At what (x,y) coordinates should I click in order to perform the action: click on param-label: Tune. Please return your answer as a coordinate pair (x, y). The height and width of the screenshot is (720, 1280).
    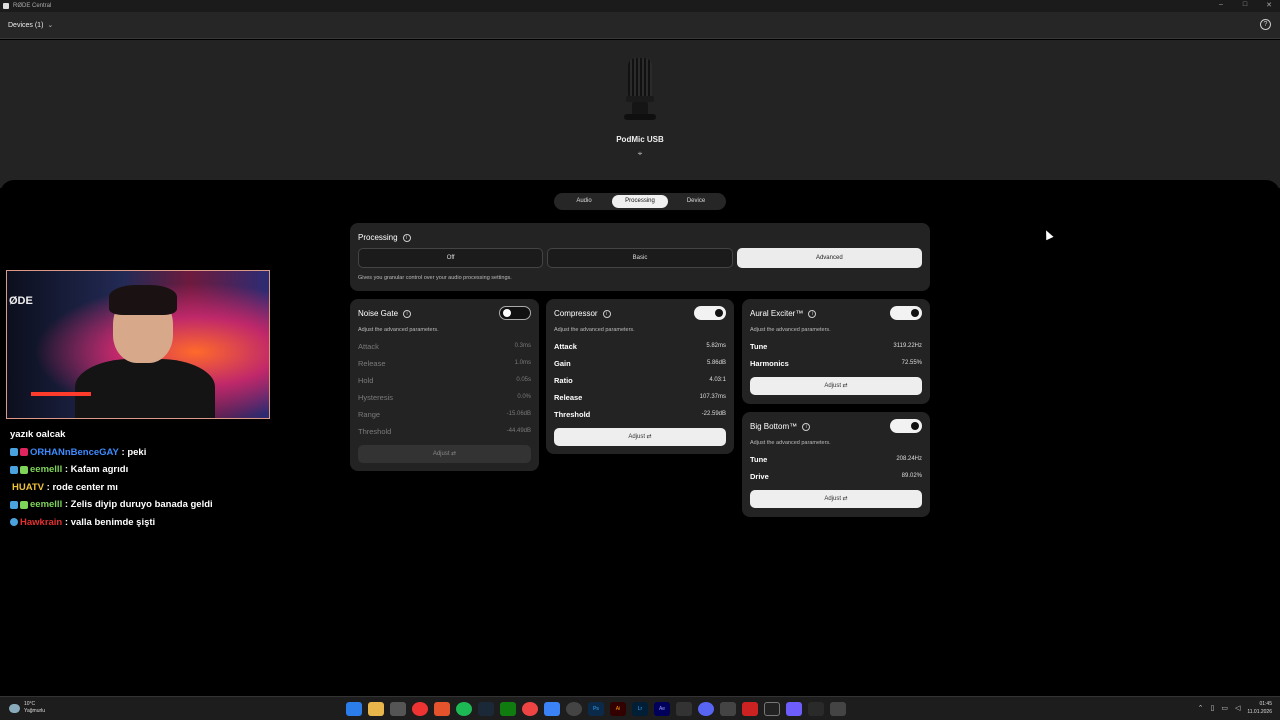
    Looking at the image, I should click on (759, 346).